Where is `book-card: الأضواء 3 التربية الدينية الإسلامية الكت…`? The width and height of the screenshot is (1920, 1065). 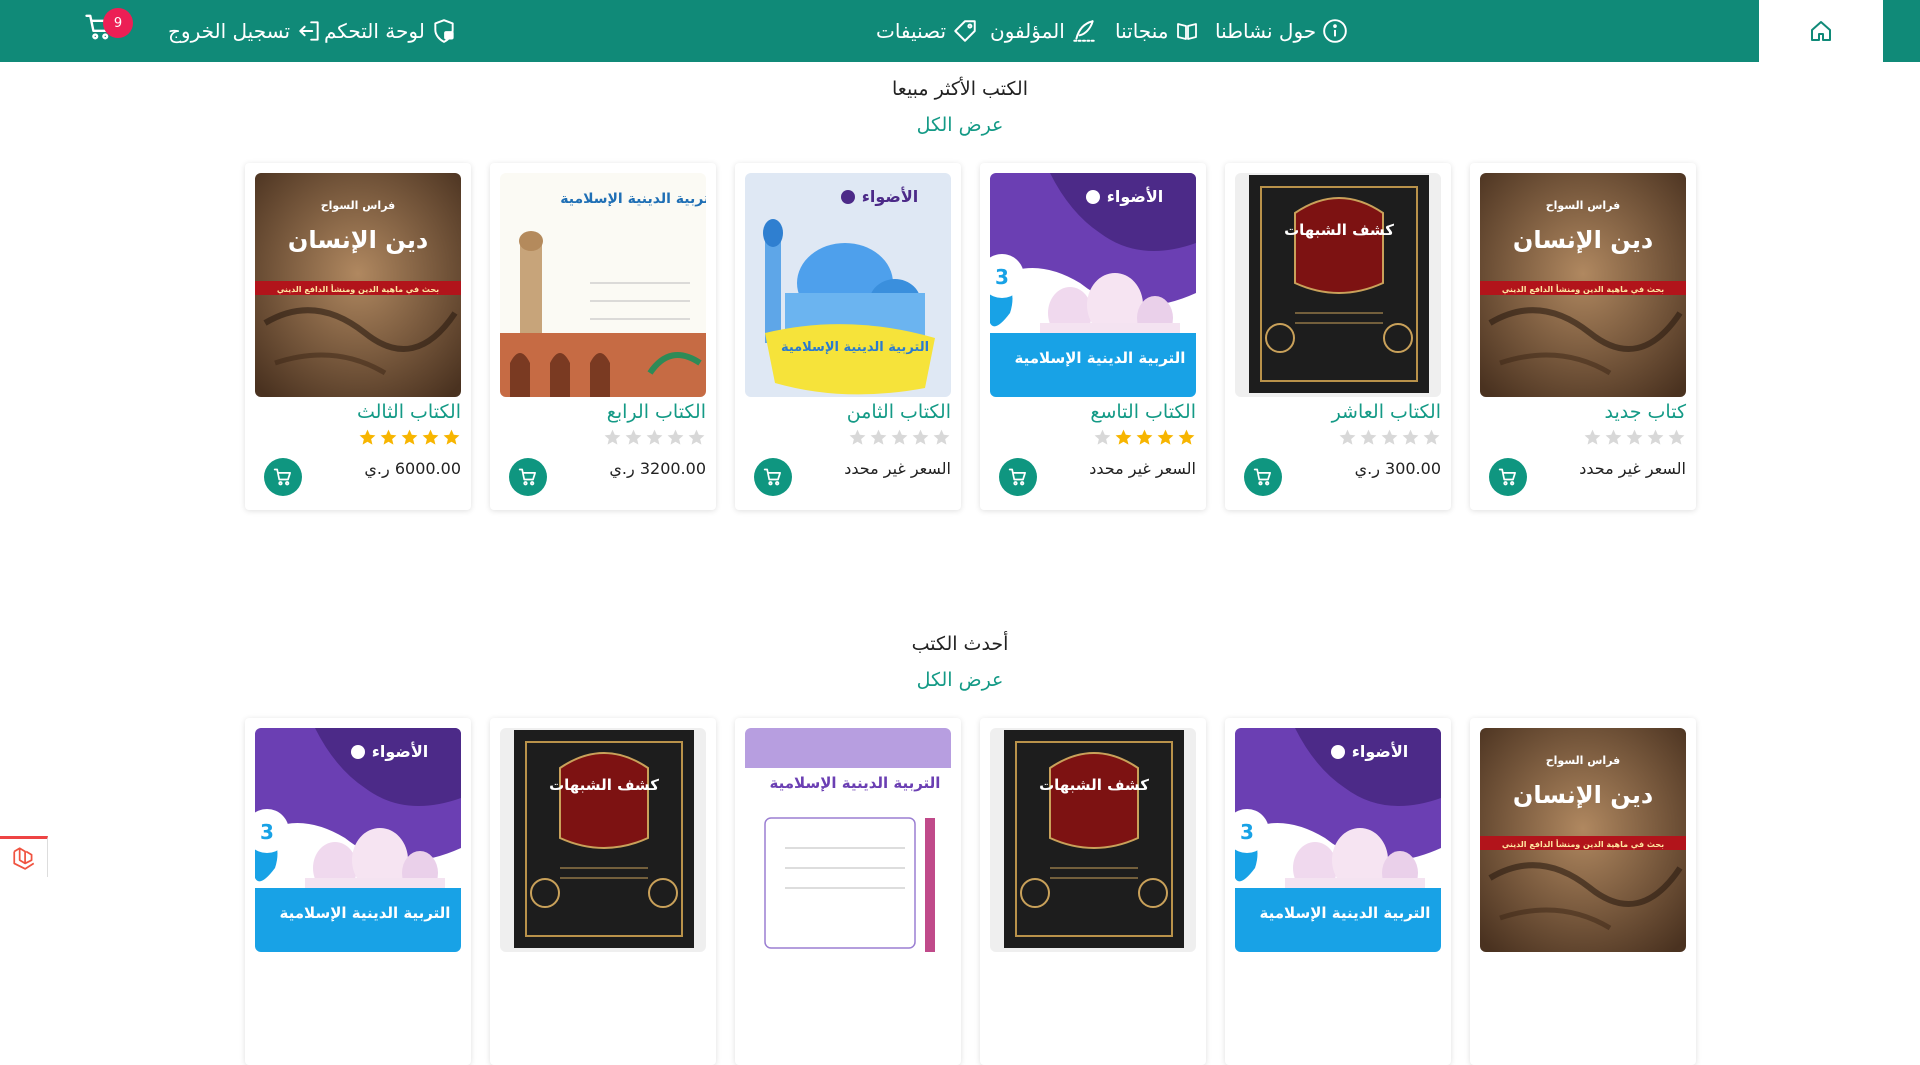
book-card: الأضواء 3 التربية الدينية الإسلامية الكت… is located at coordinates (1093, 336).